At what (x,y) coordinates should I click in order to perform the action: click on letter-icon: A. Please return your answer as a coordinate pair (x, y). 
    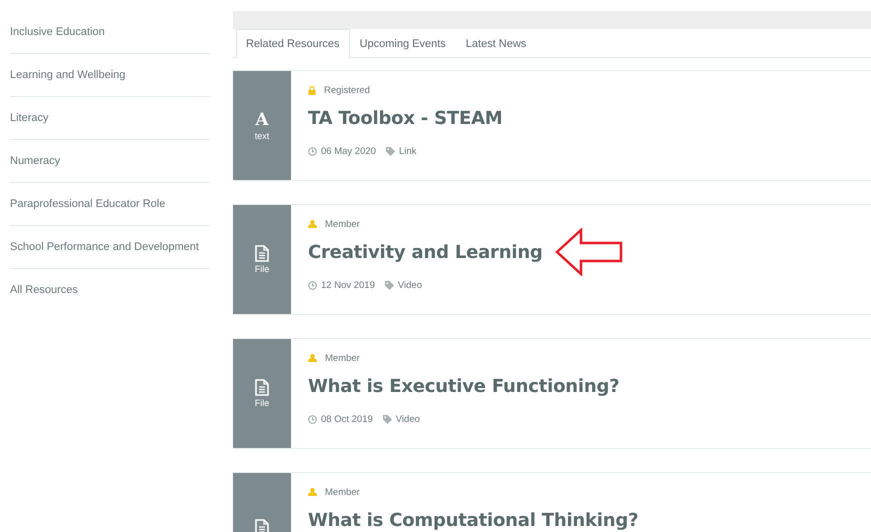
    Looking at the image, I should click on (262, 119).